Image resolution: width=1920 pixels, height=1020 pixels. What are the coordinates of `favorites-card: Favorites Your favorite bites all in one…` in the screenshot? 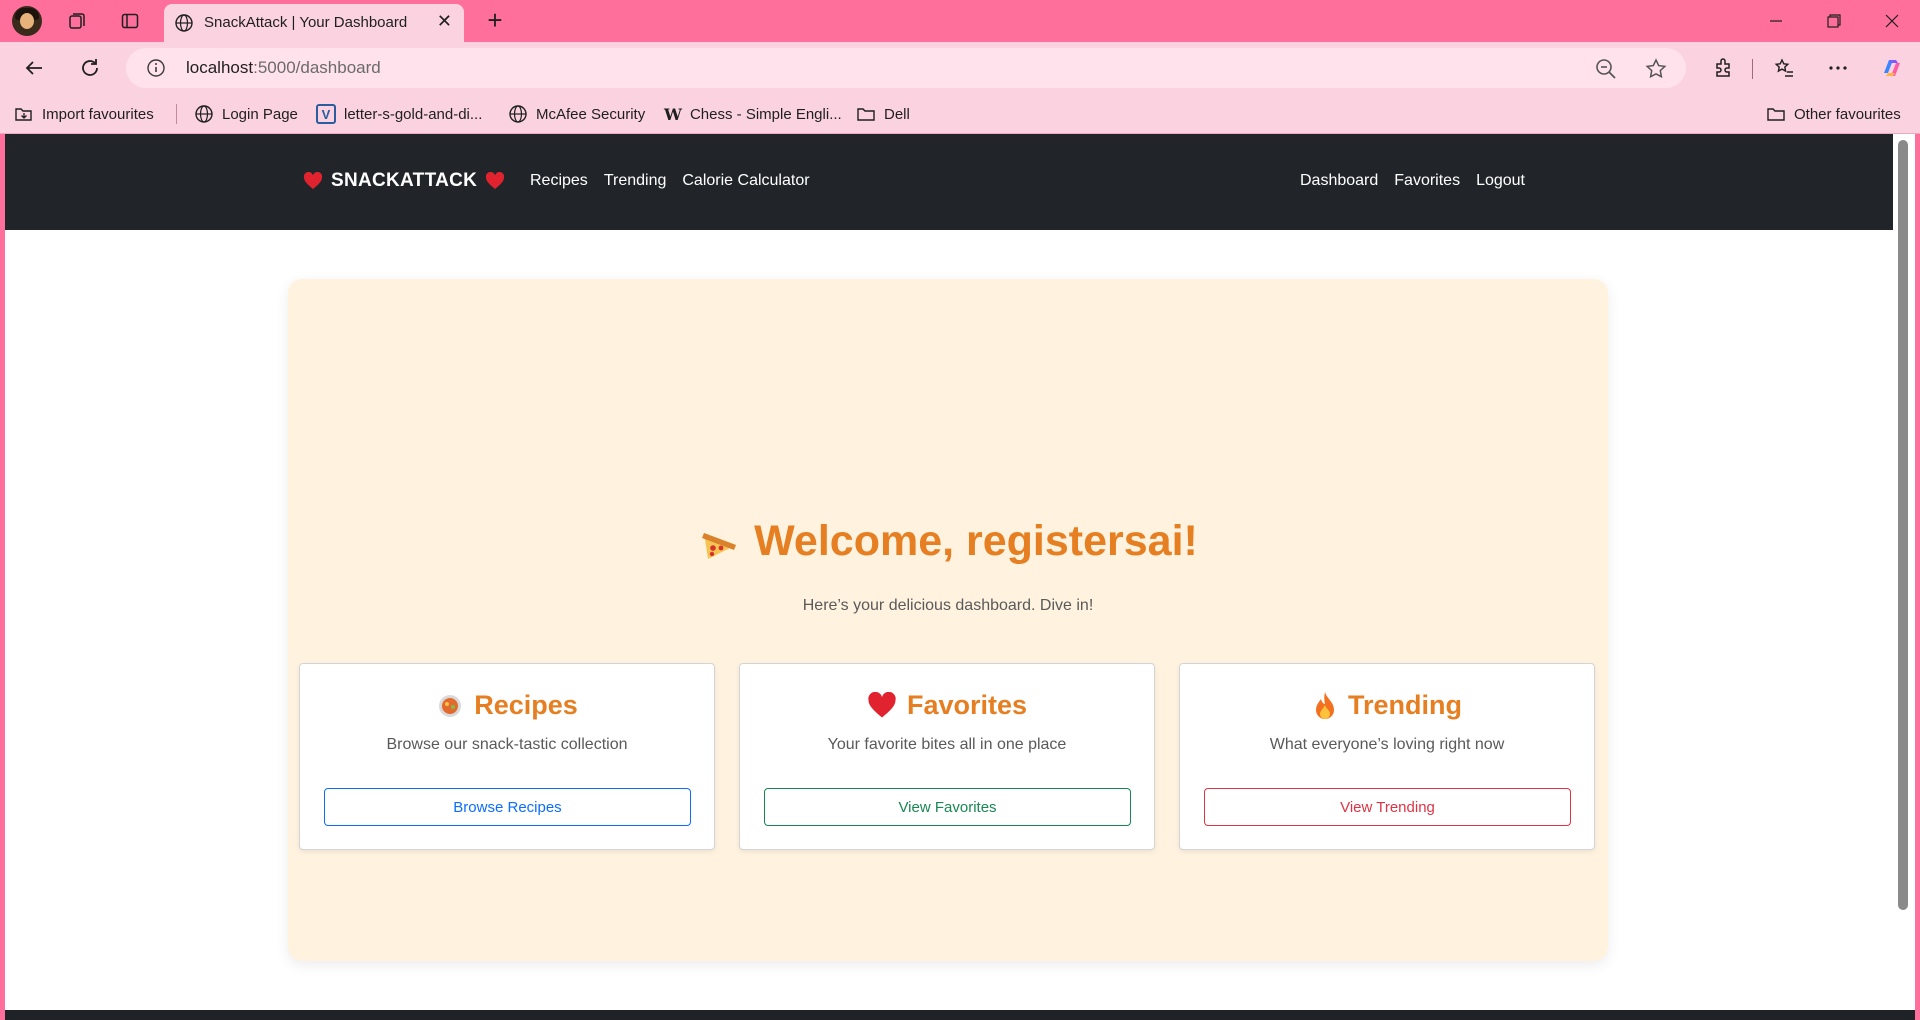 It's located at (947, 756).